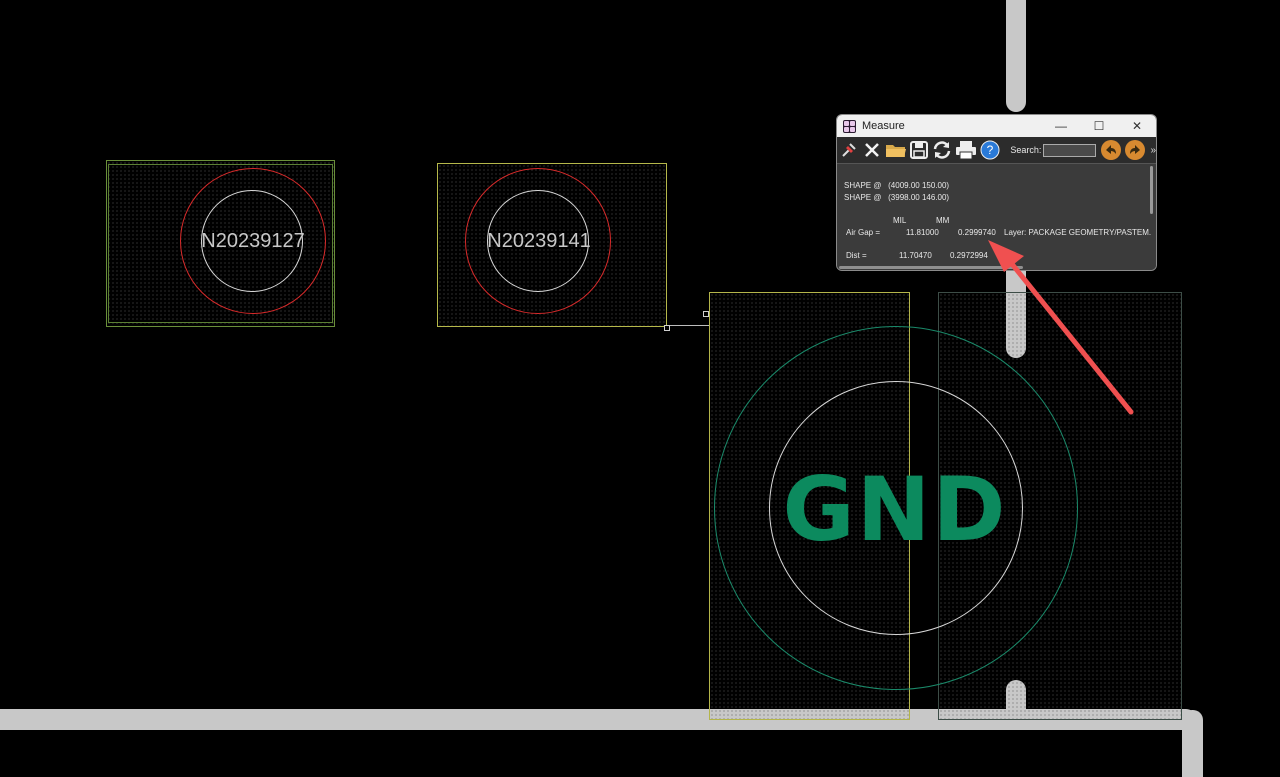 This screenshot has width=1280, height=777. I want to click on annotation-arrow, so click(1061, 327).